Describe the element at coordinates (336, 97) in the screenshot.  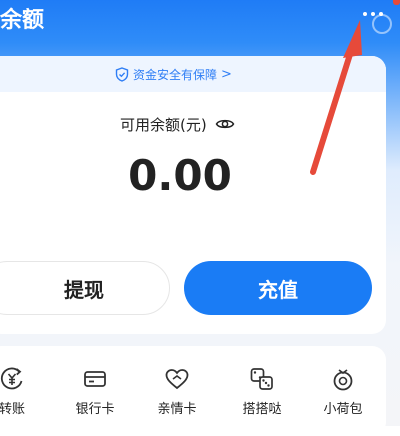
I see `annotation-arrow-icon` at that location.